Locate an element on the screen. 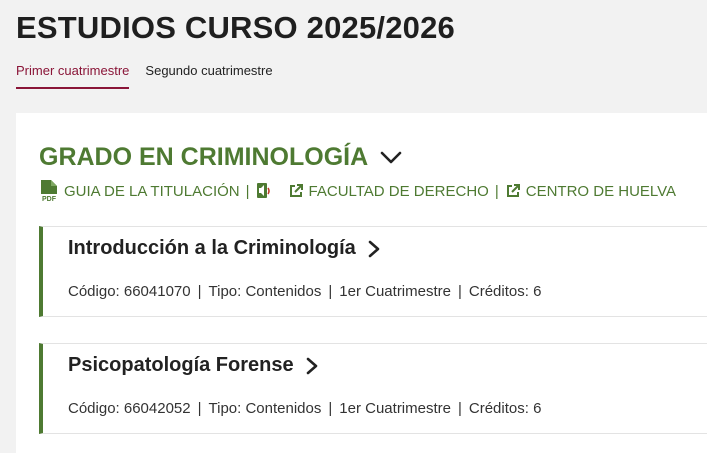 The width and height of the screenshot is (707, 453). audio-icon is located at coordinates (264, 191).